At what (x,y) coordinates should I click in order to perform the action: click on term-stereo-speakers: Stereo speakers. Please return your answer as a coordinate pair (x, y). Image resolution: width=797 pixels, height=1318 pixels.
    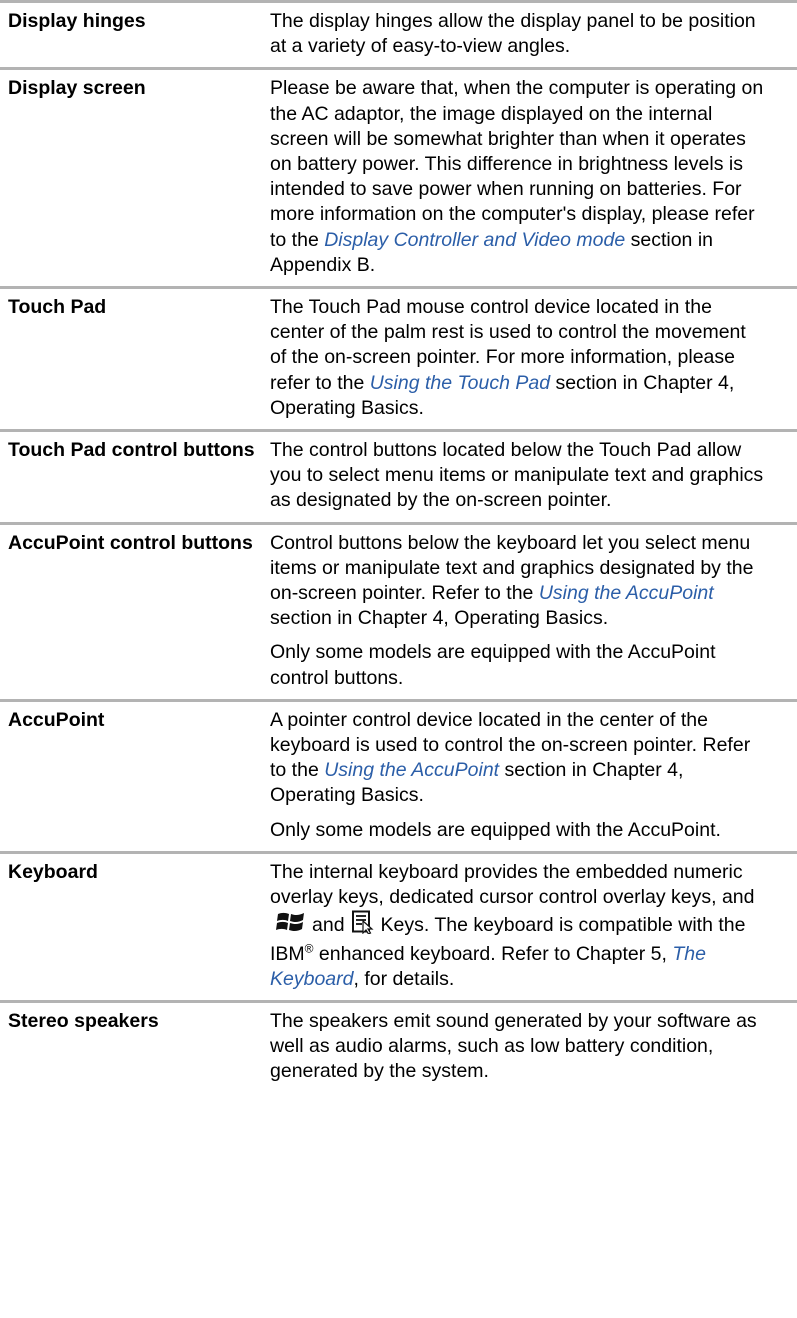
    Looking at the image, I should click on (83, 1020).